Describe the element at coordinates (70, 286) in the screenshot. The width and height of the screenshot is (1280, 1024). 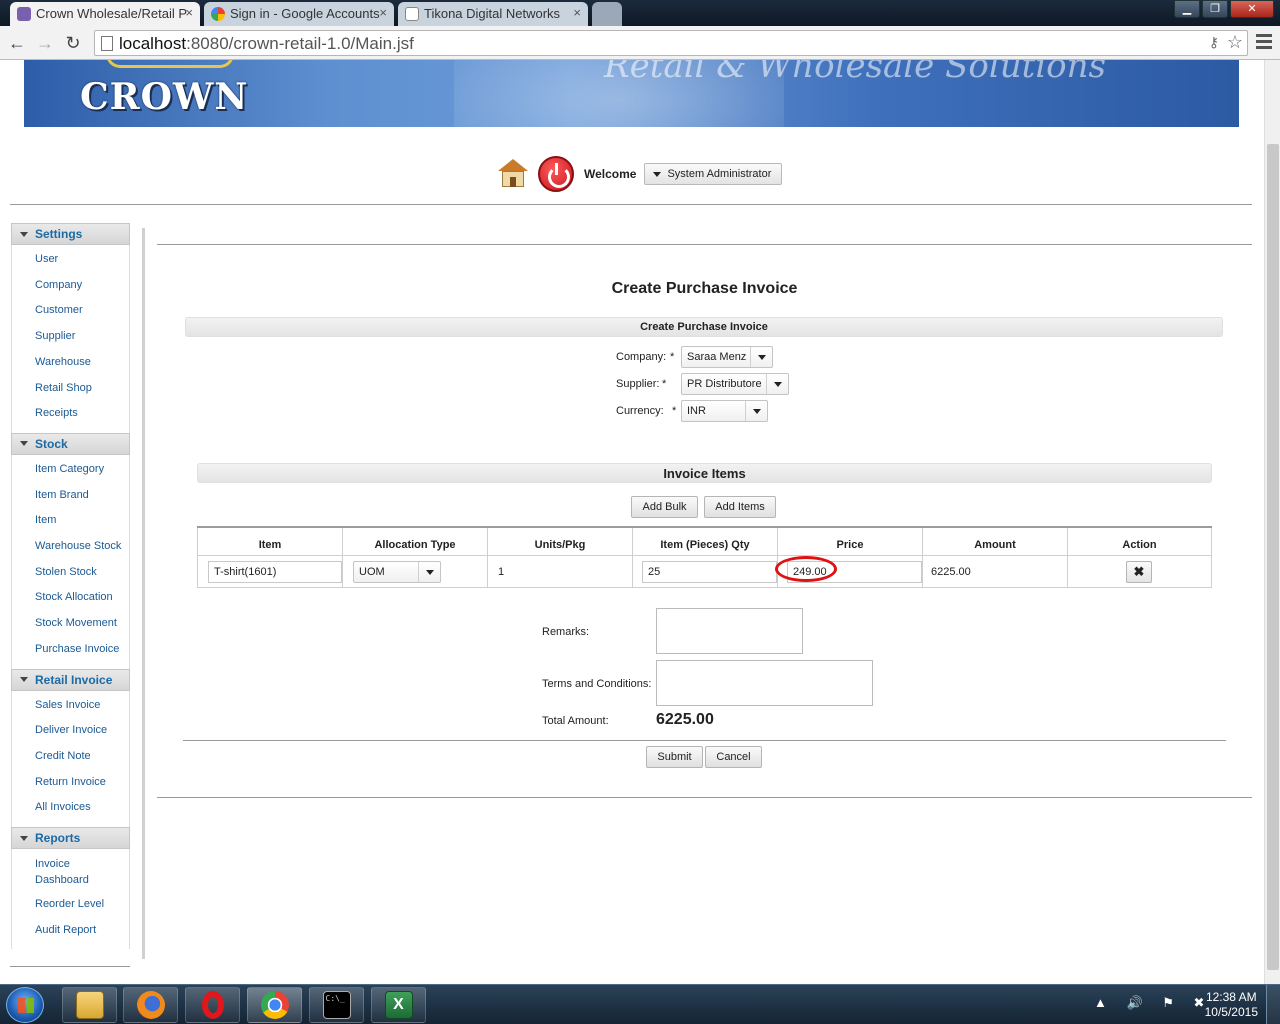
I see `sidebar-item-company: Company` at that location.